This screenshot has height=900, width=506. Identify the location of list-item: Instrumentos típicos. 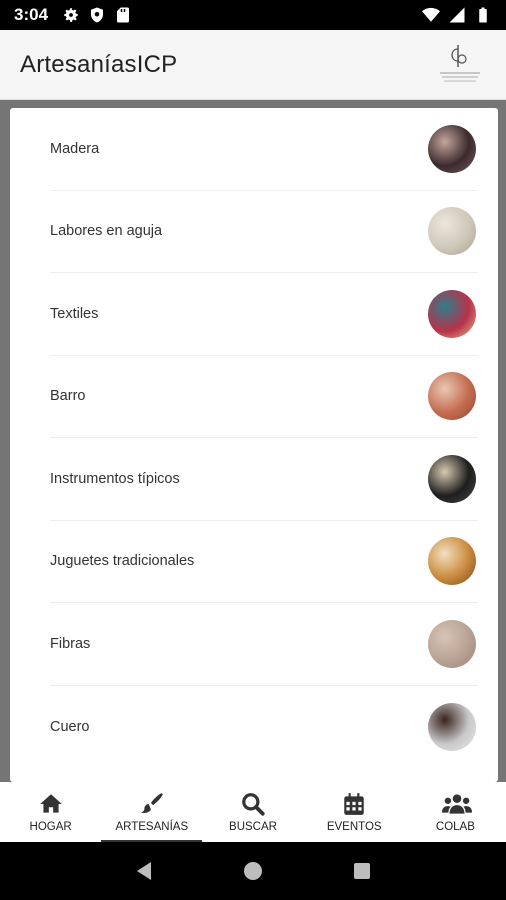
(264, 479).